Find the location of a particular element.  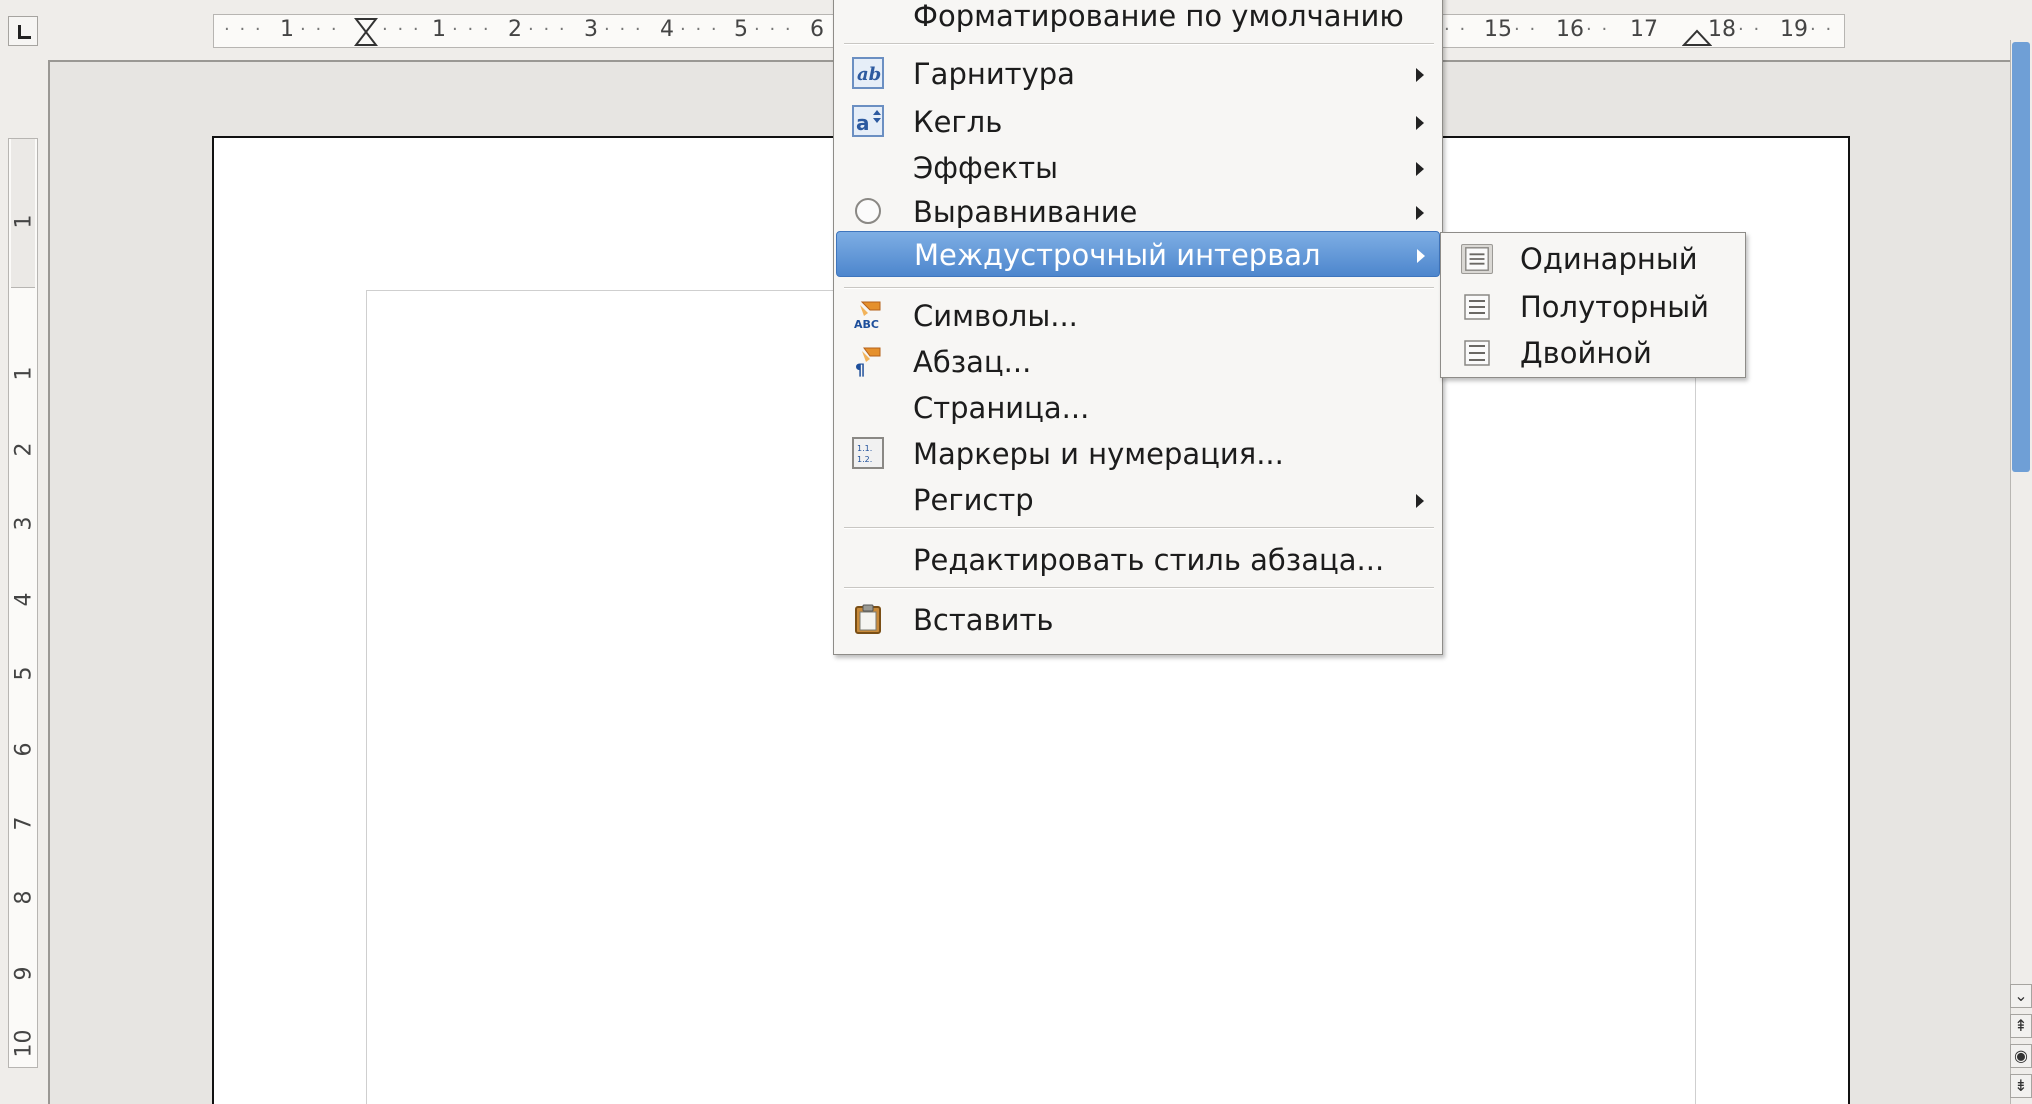

menu-item-font-name: ab Гарнитура is located at coordinates (1138, 73).